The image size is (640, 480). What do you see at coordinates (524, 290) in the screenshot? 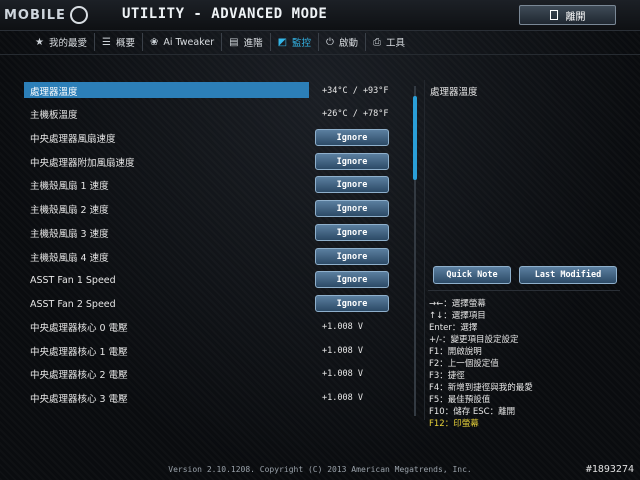
I see `help-separator` at bounding box center [524, 290].